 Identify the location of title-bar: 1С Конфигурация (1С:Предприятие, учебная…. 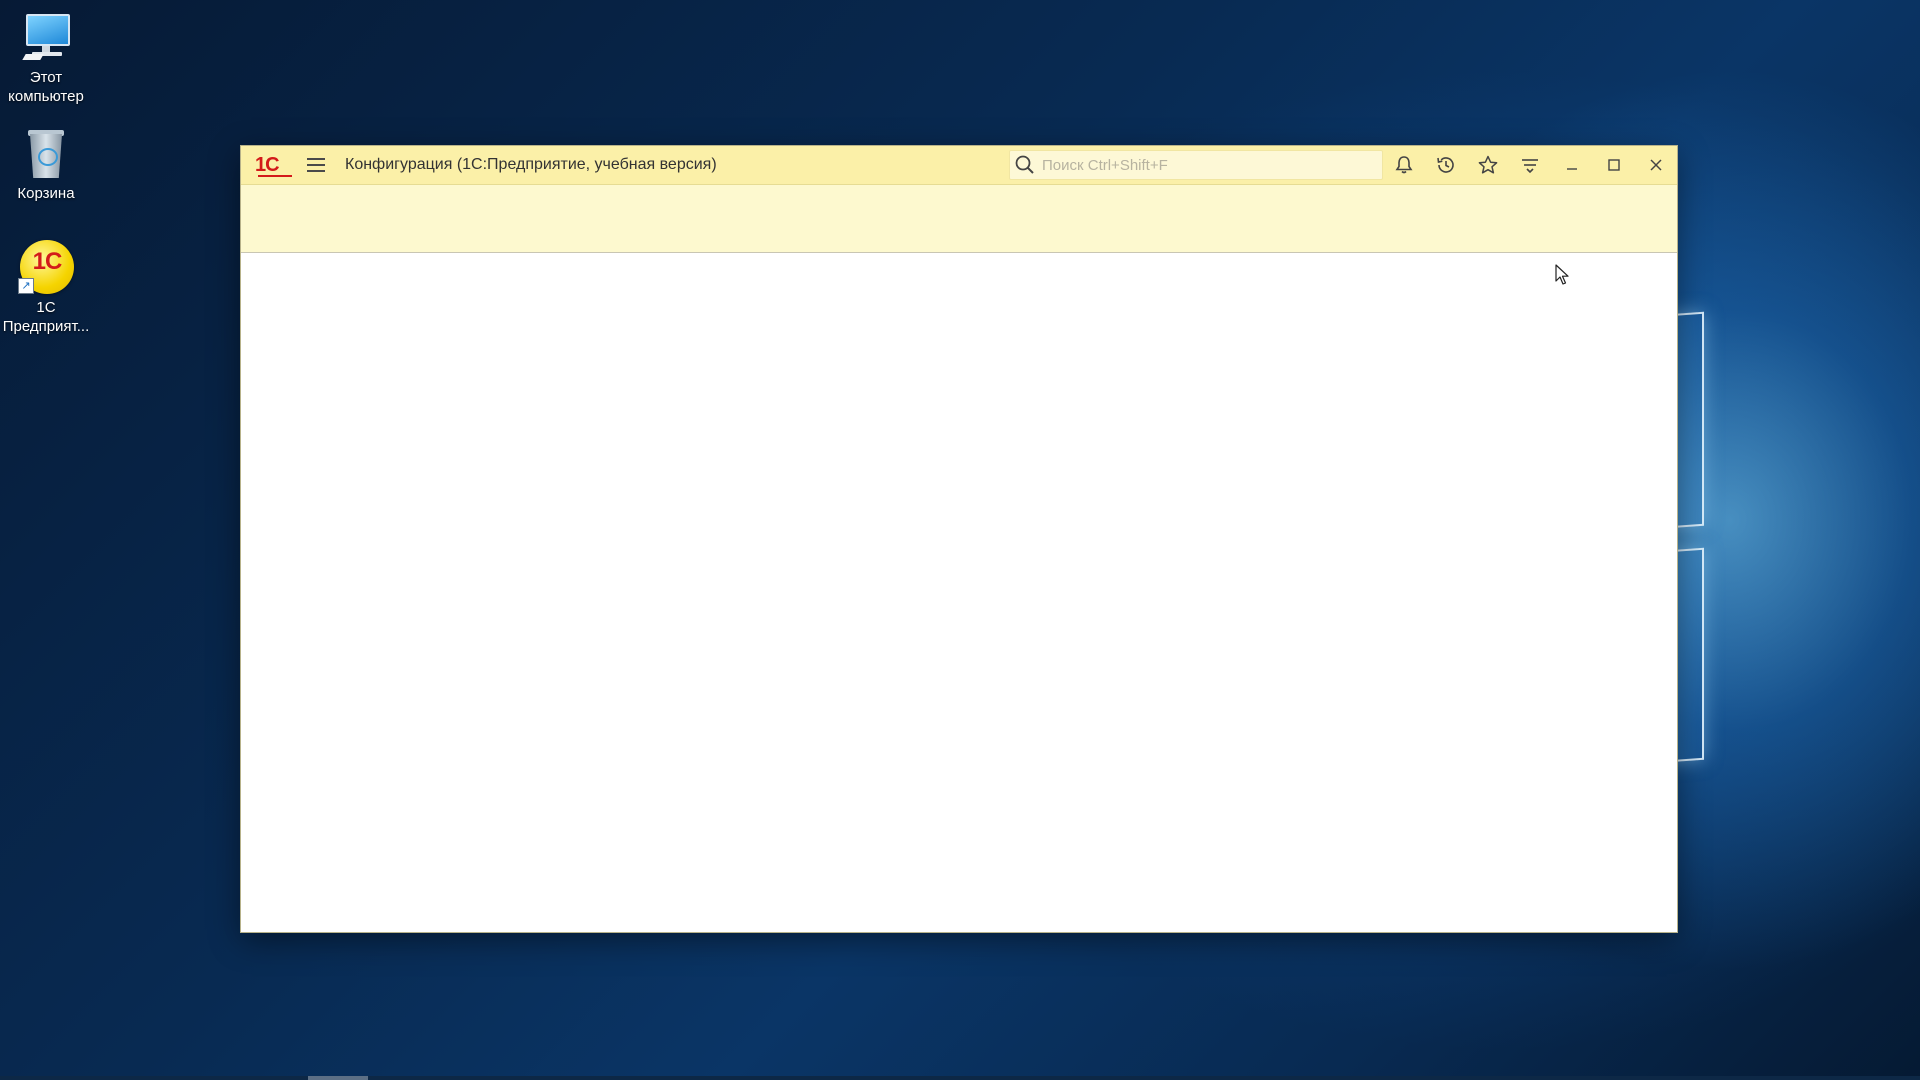
(959, 165).